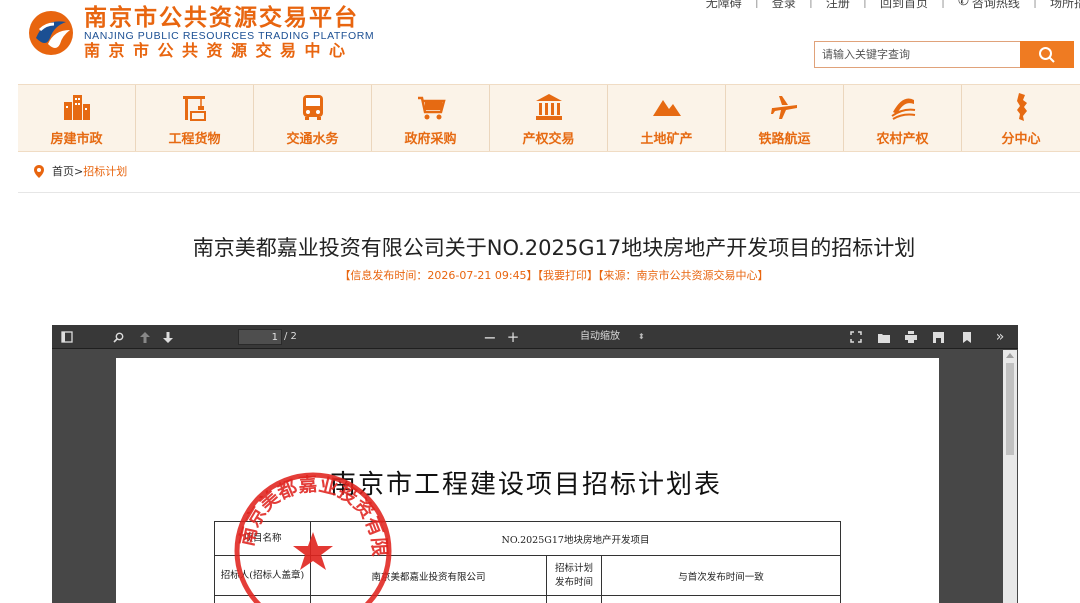 The image size is (1080, 603). What do you see at coordinates (1010, 355) in the screenshot?
I see `scroll-up-arrow-icon` at bounding box center [1010, 355].